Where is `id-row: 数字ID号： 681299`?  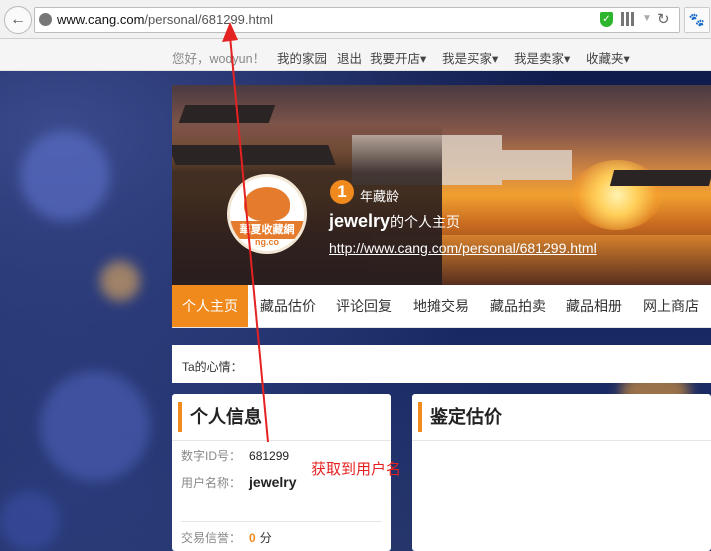
id-row: 数字ID号： 681299 is located at coordinates (235, 455).